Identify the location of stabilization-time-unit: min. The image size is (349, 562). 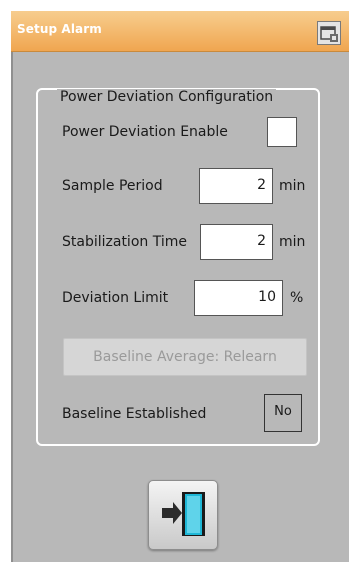
(292, 242).